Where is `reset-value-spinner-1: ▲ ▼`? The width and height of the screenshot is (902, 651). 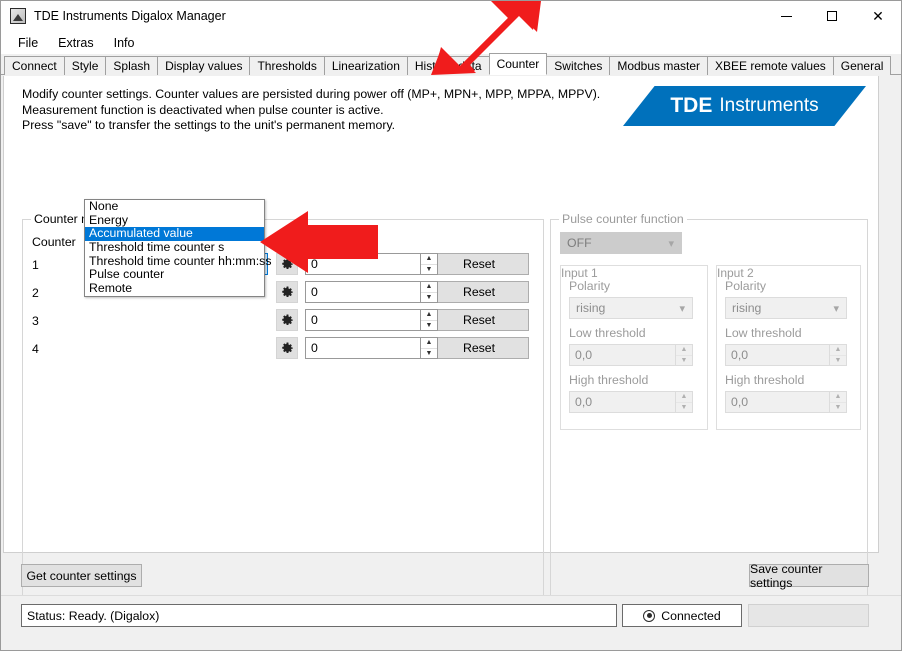 reset-value-spinner-1: ▲ ▼ is located at coordinates (428, 264).